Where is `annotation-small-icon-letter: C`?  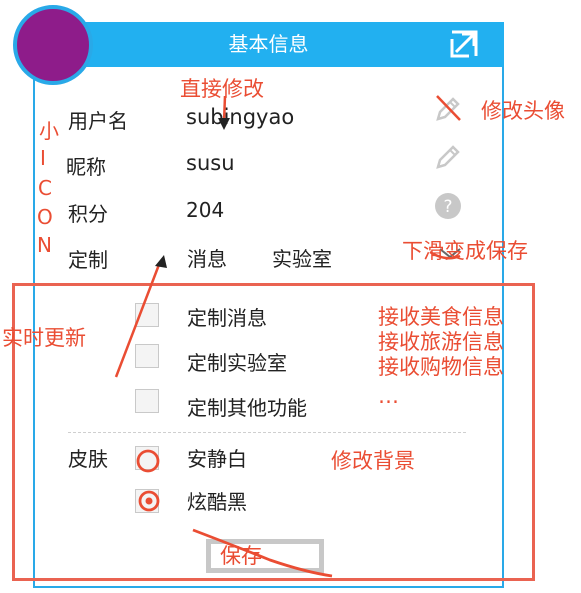 annotation-small-icon-letter: C is located at coordinates (45, 188).